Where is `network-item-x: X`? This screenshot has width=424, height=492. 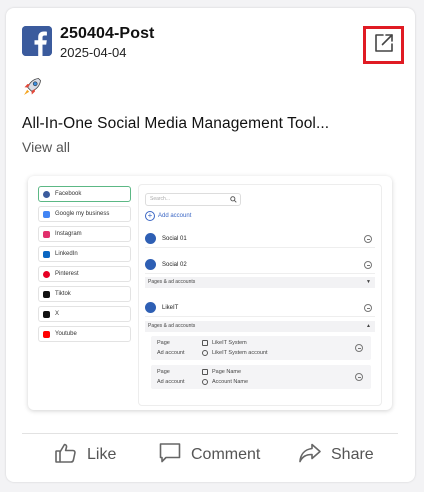 network-item-x: X is located at coordinates (84, 314).